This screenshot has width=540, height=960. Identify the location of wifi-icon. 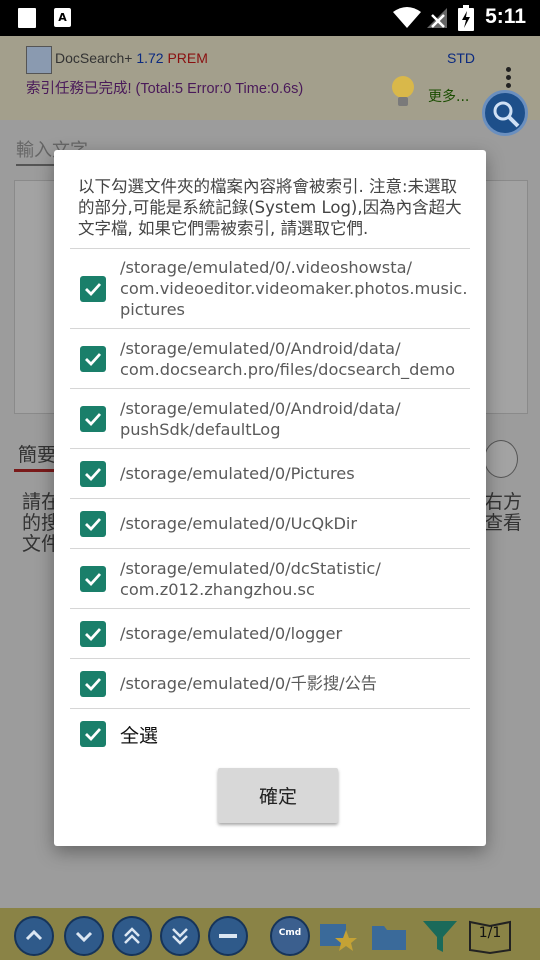
(407, 17).